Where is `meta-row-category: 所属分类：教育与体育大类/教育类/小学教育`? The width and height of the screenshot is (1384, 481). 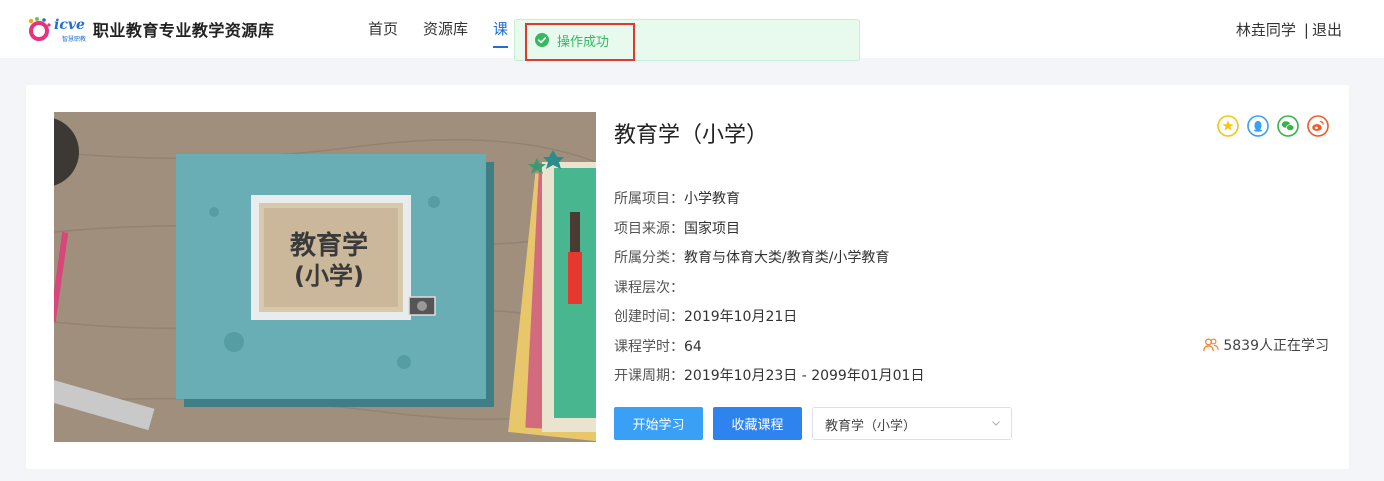
meta-row-category: 所属分类：教育与体育大类/教育类/小学教育 is located at coordinates (769, 263).